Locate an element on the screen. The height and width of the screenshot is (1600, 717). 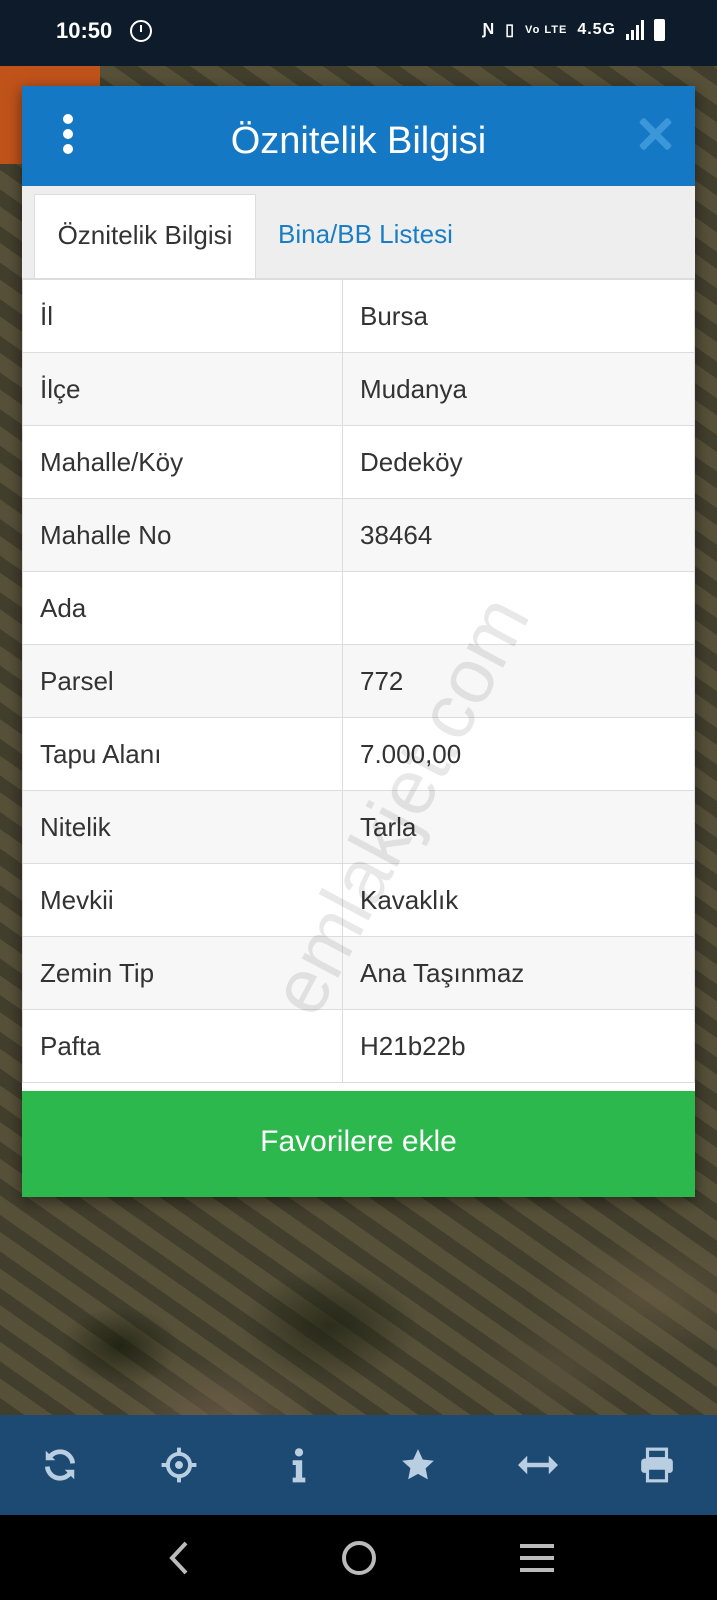
table-row: Zemin Tip Ana Taşınmaz is located at coordinates (358, 973).